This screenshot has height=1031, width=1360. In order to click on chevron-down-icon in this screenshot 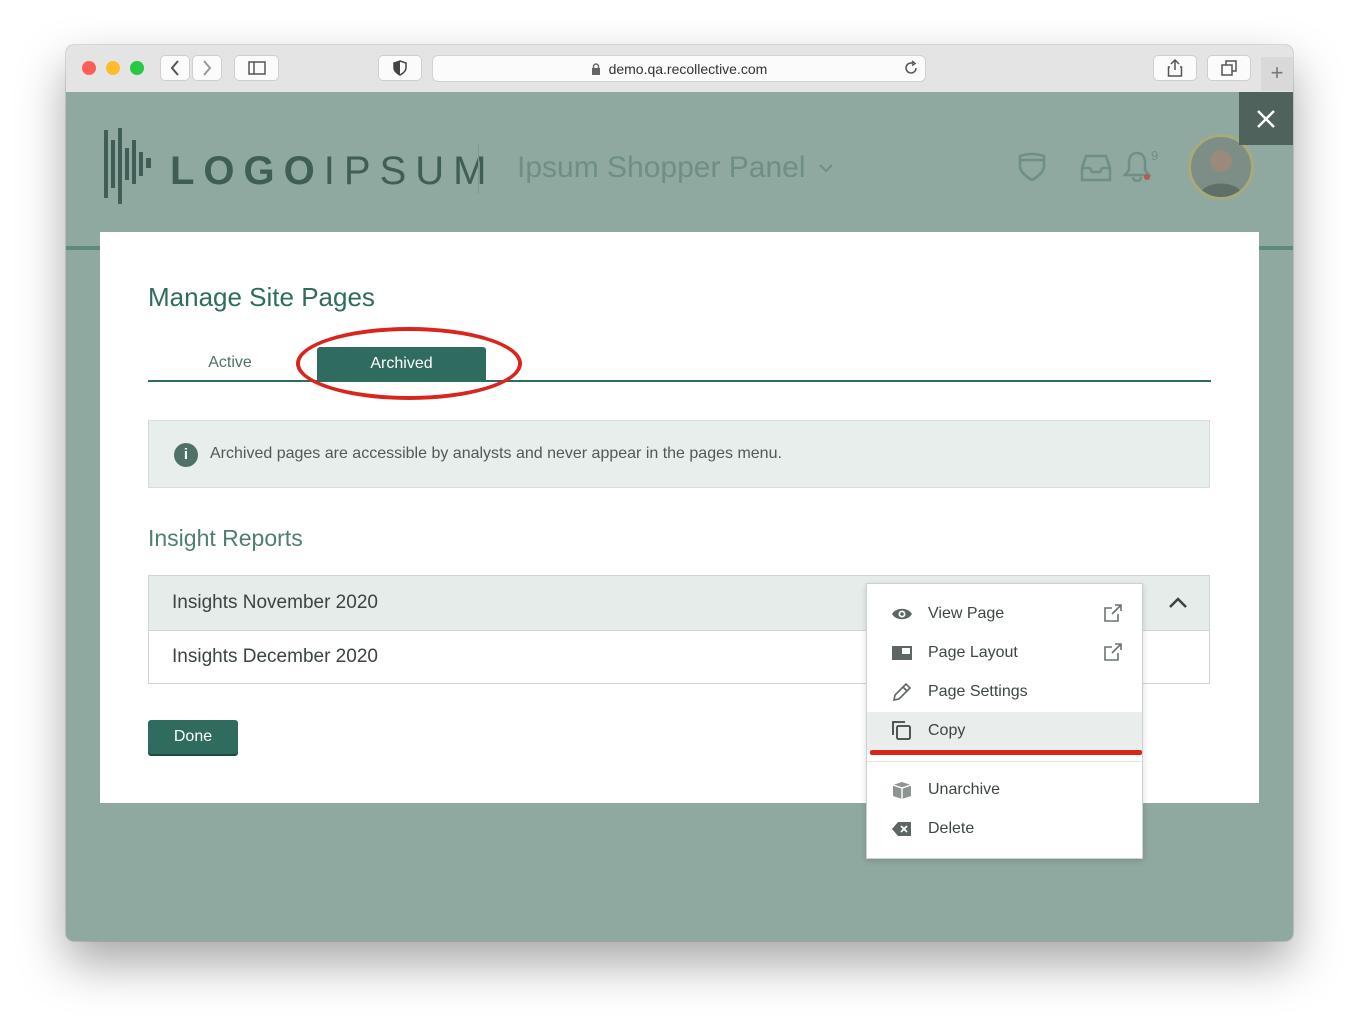, I will do `click(826, 168)`.